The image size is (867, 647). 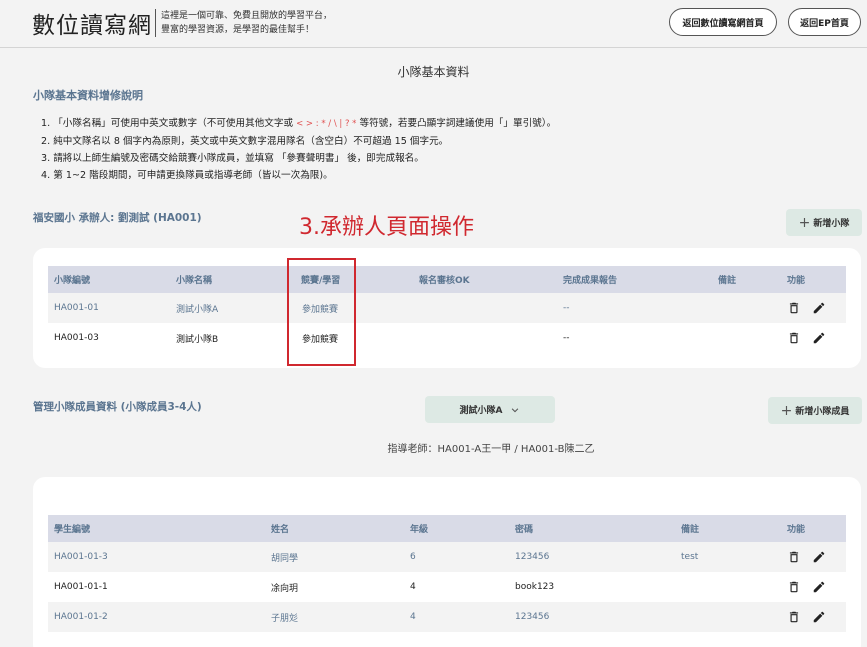 I want to click on advisor-info: 指導老師：HA001-A王一甲 / HA001-B陳二乙, so click(x=491, y=449).